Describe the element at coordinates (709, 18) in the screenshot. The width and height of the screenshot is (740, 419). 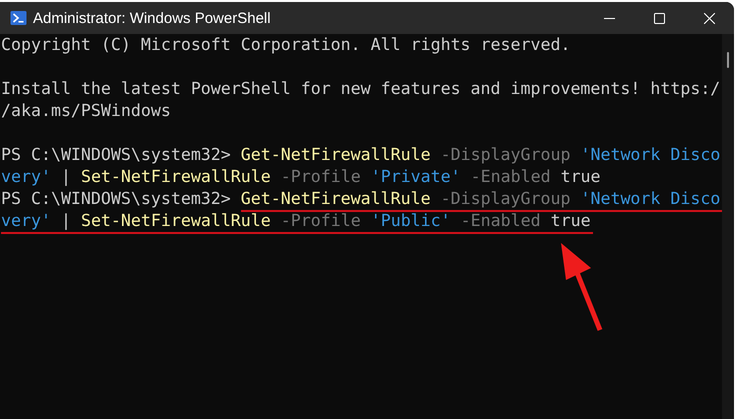
I see `close-icon` at that location.